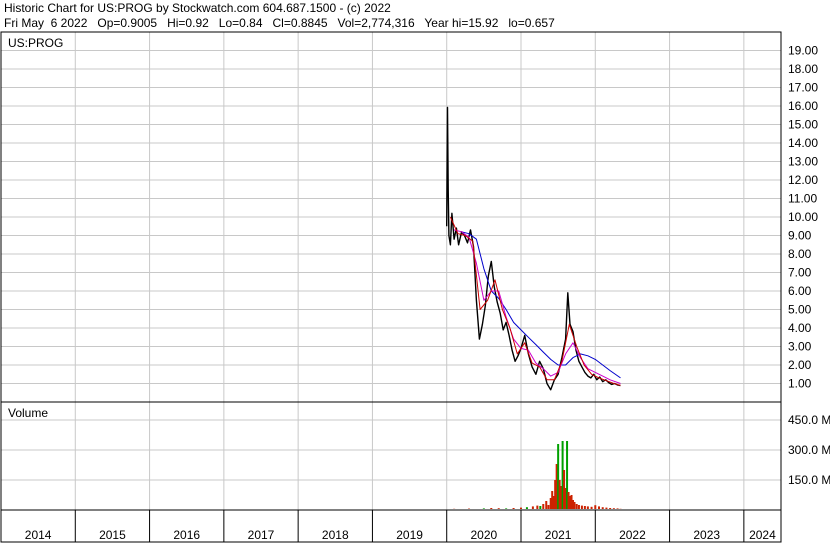 This screenshot has height=543, width=830. Describe the element at coordinates (409, 535) in the screenshot. I see `year-tick-label: 2019` at that location.